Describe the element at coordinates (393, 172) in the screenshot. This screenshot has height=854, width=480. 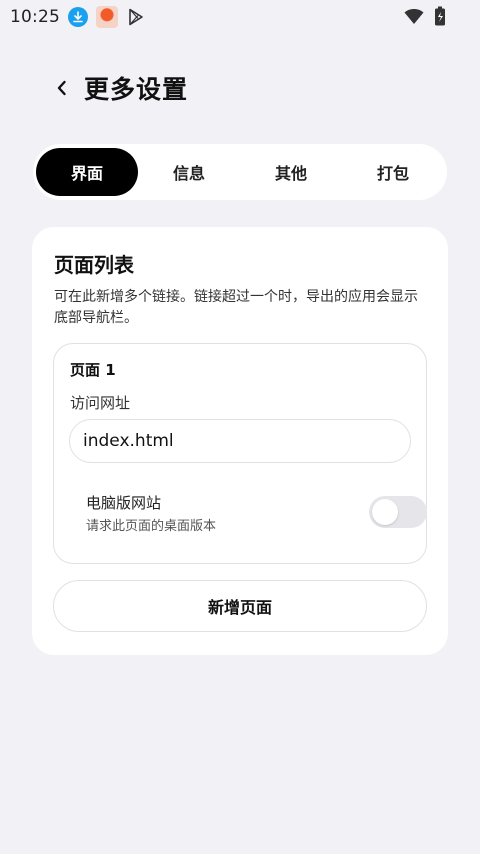
I see `tab-package: 打包` at that location.